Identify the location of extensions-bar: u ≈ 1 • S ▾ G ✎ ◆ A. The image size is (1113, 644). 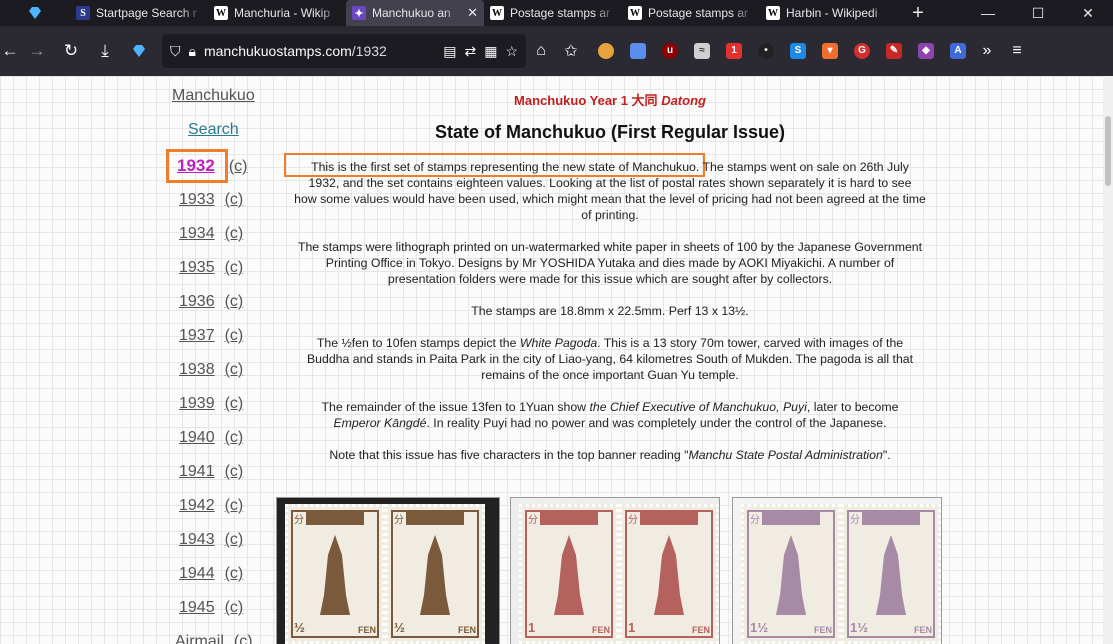
(782, 51).